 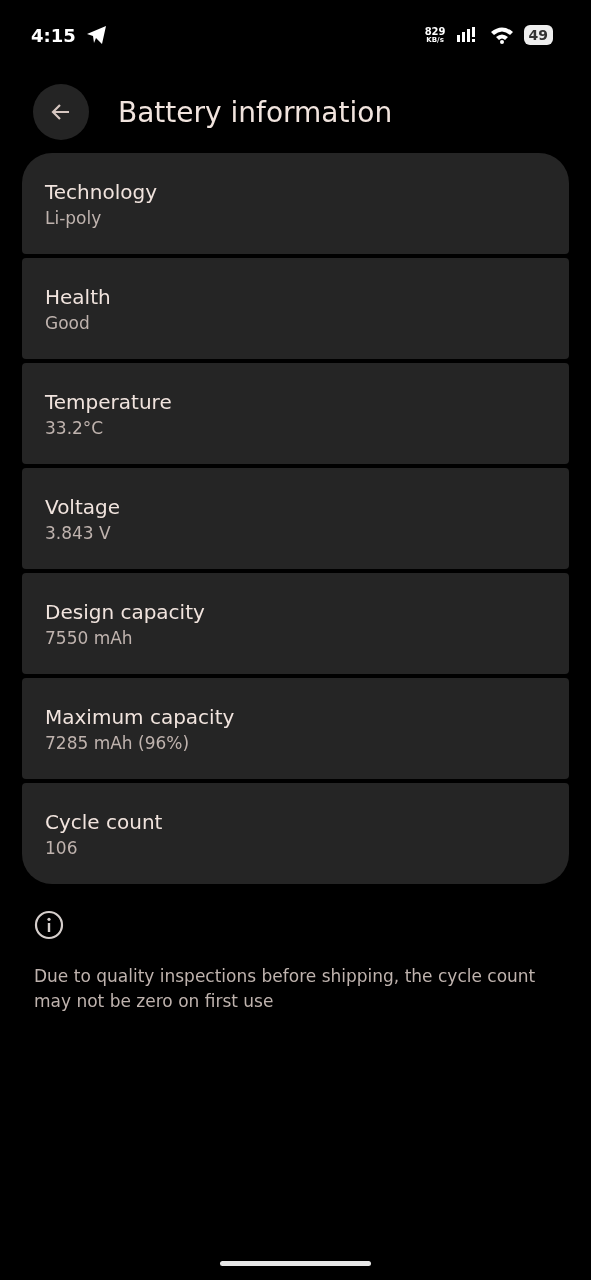 What do you see at coordinates (140, 716) in the screenshot?
I see `item-title: Maximum capacity` at bounding box center [140, 716].